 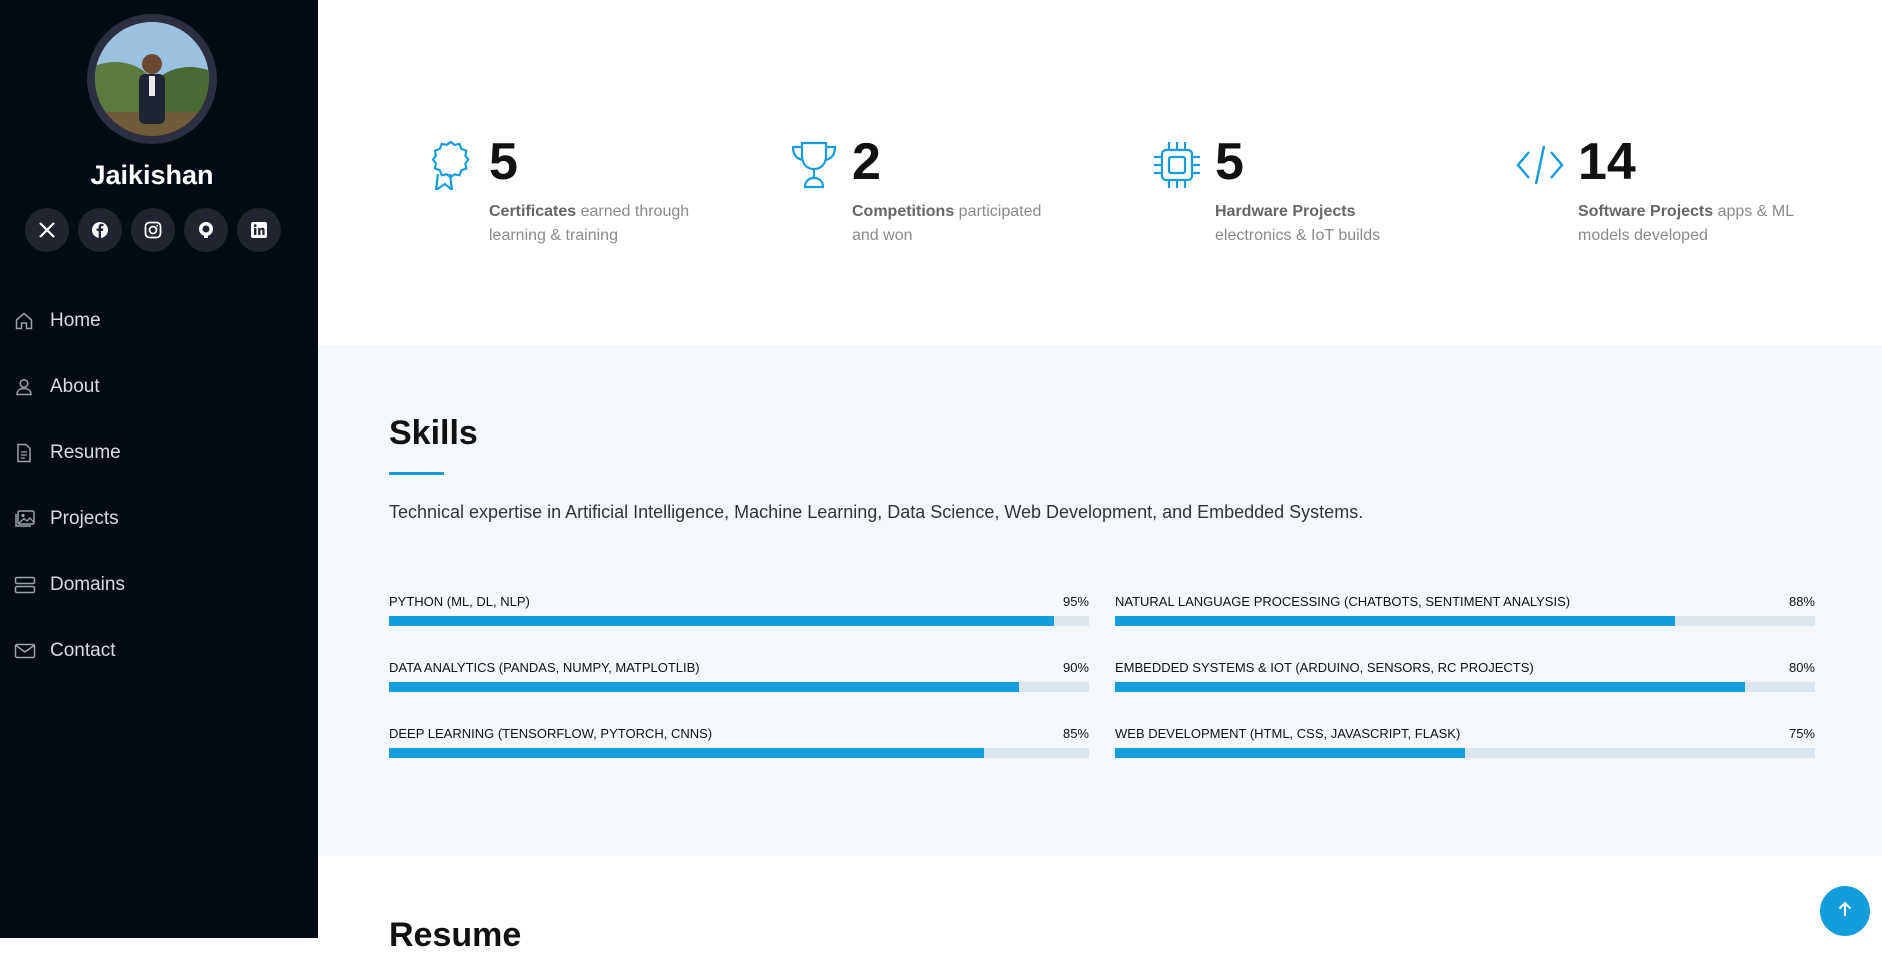 What do you see at coordinates (433, 433) in the screenshot?
I see `section-title: Skills` at bounding box center [433, 433].